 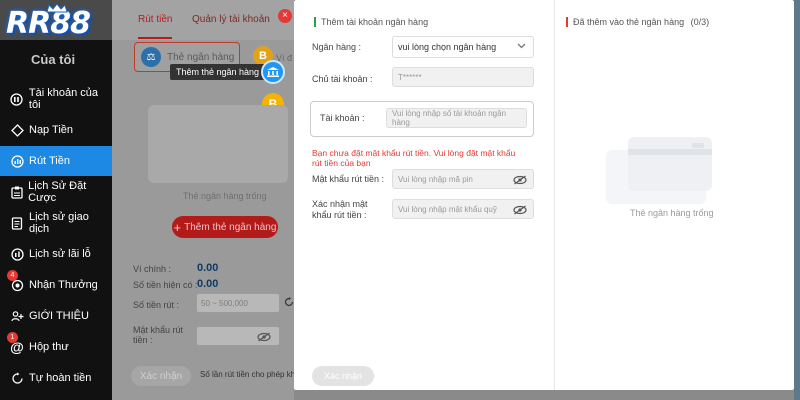 I want to click on bank-select: vui lòng chọn ngân hàng, so click(x=463, y=47).